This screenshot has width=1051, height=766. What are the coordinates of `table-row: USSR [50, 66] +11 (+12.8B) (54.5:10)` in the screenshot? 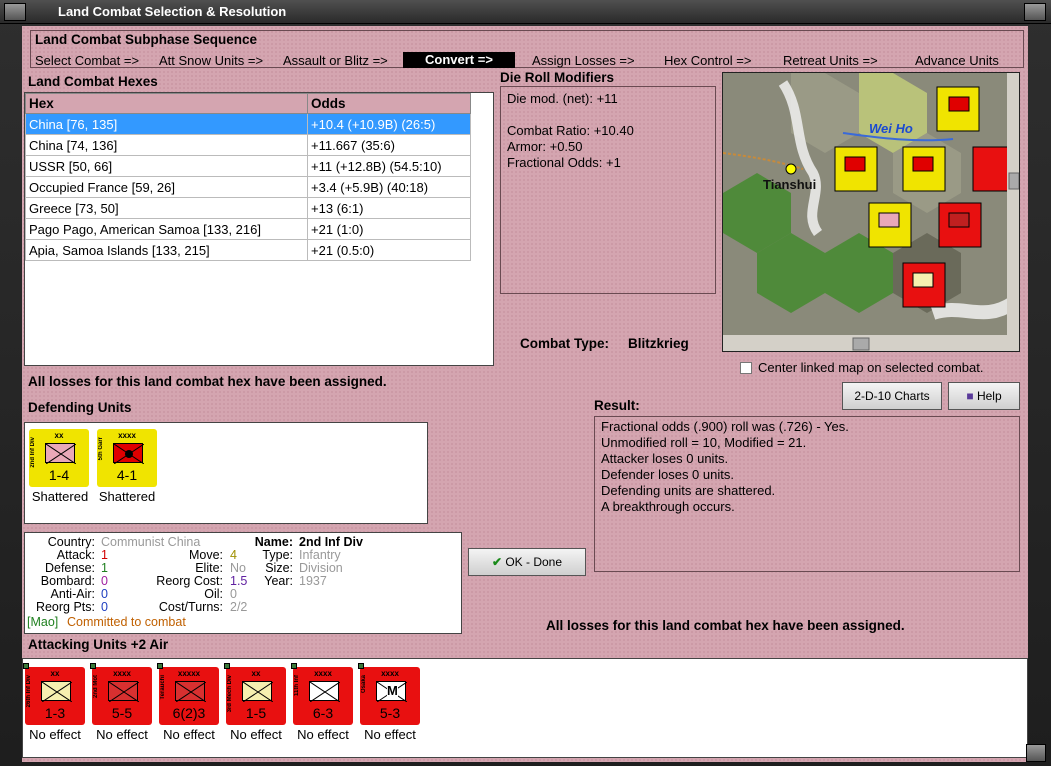 It's located at (248, 166).